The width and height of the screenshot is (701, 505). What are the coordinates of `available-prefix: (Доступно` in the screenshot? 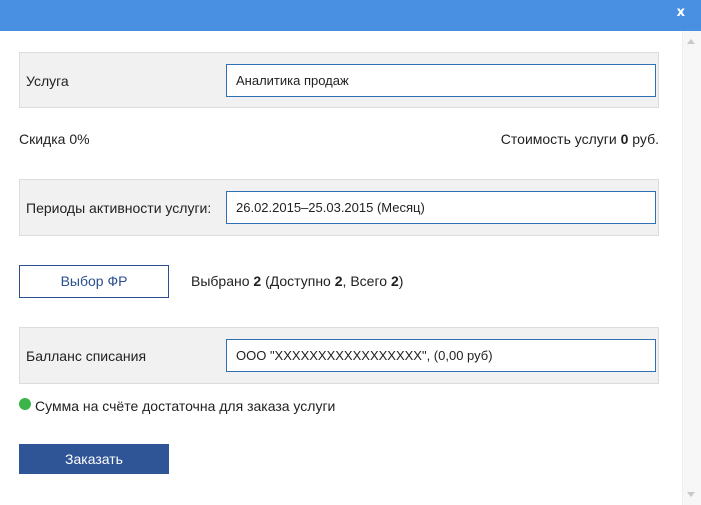 It's located at (298, 281).